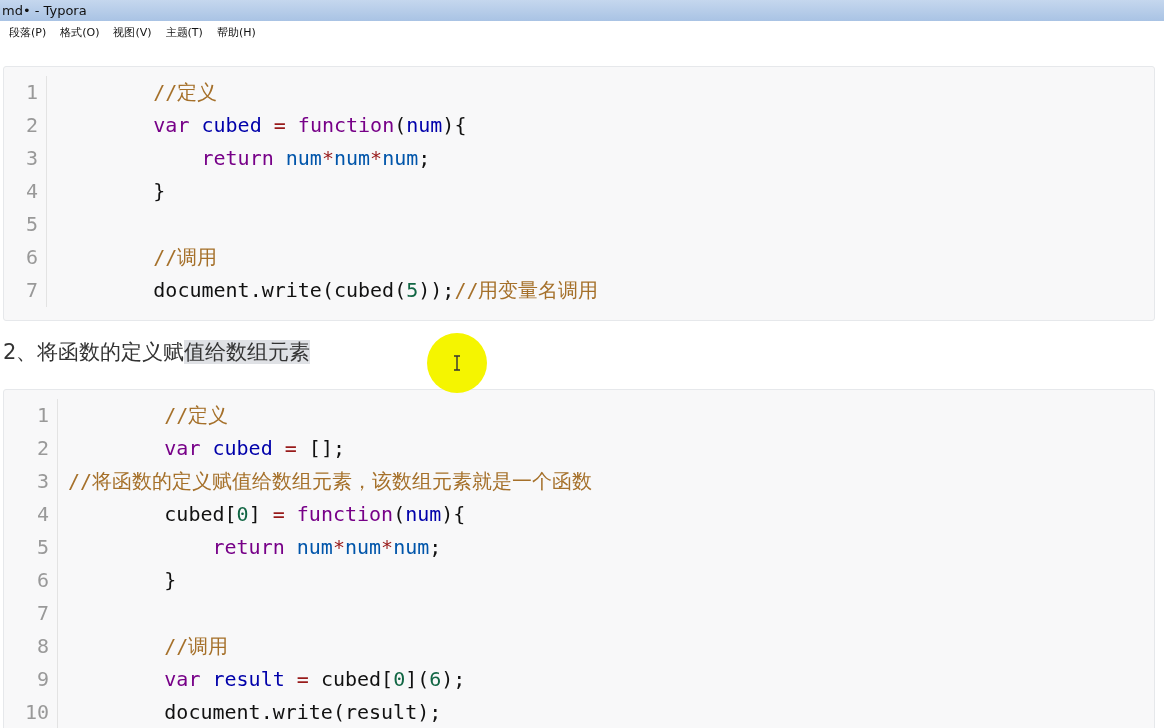  Describe the element at coordinates (303, 712) in the screenshot. I see `code-line: document.write(result);` at that location.